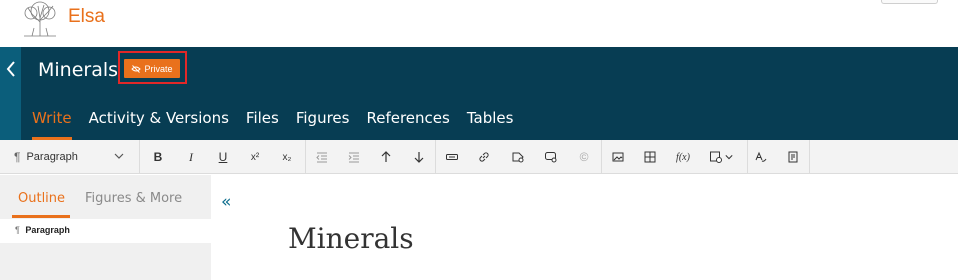 This screenshot has height=280, width=958. I want to click on bold-button: B, so click(158, 157).